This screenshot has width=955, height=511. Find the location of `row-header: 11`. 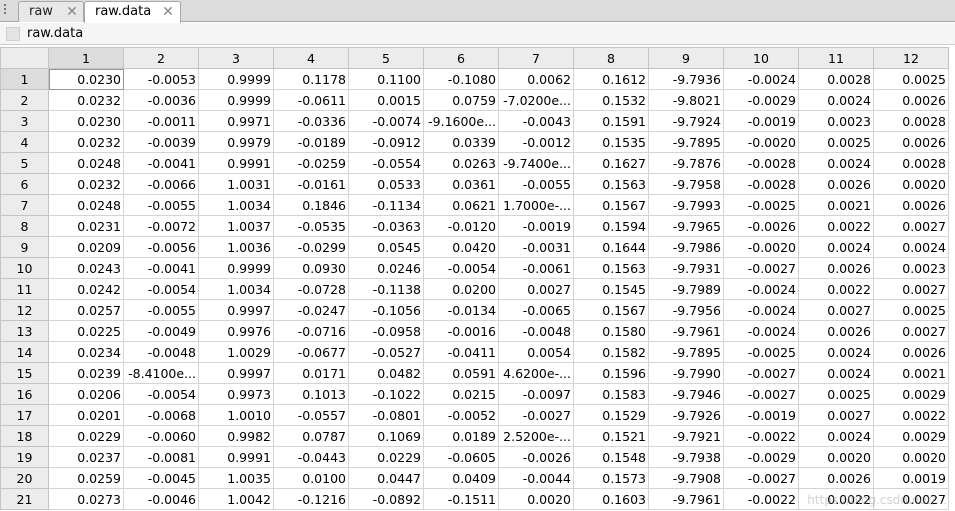

row-header: 11 is located at coordinates (24, 289).